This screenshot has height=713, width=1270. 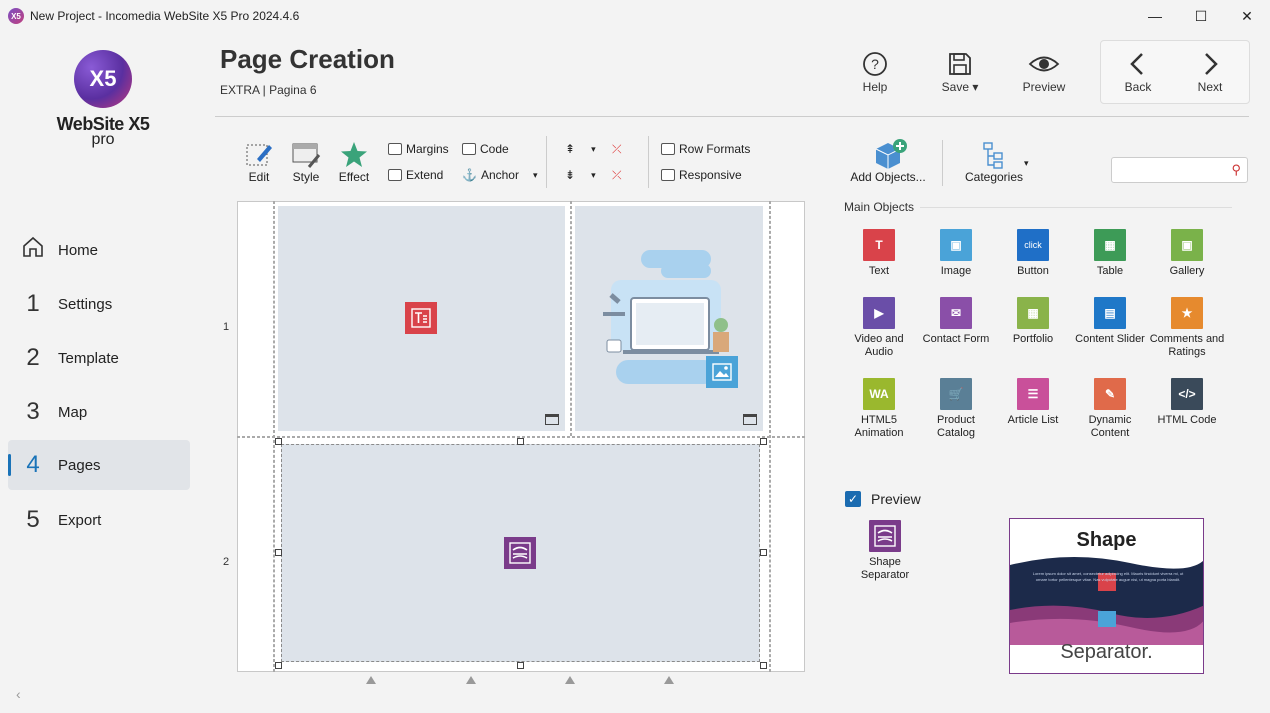 I want to click on toolbar-divider, so click(x=648, y=162).